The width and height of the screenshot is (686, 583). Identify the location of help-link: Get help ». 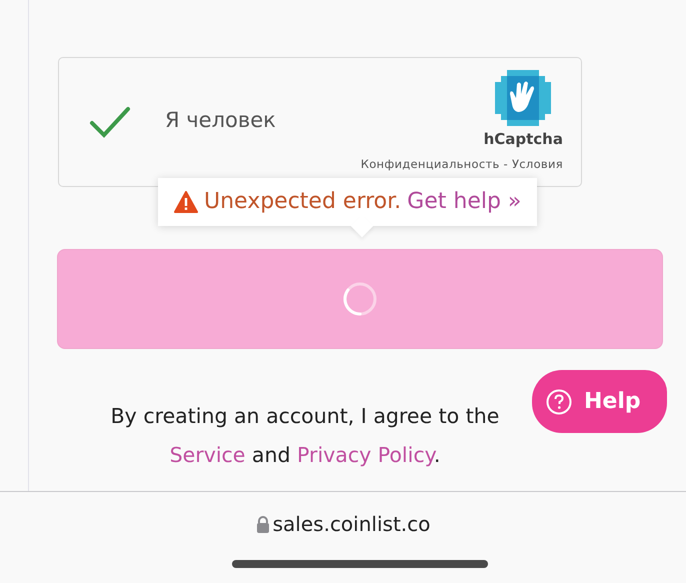
(464, 201).